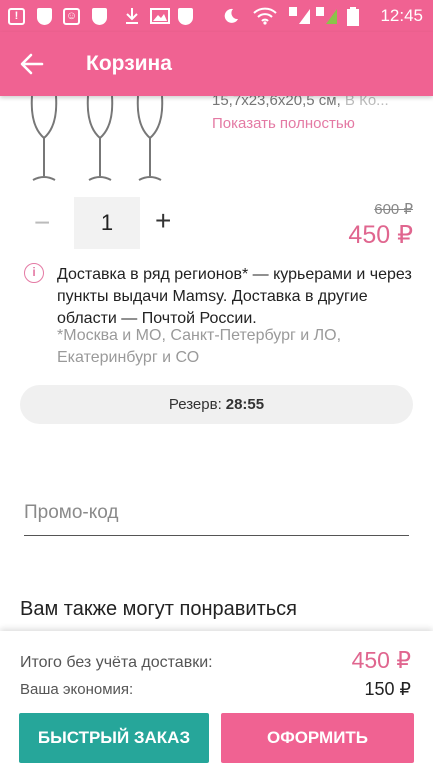 The width and height of the screenshot is (433, 770). What do you see at coordinates (245, 404) in the screenshot?
I see `reserve-time: 28:55` at bounding box center [245, 404].